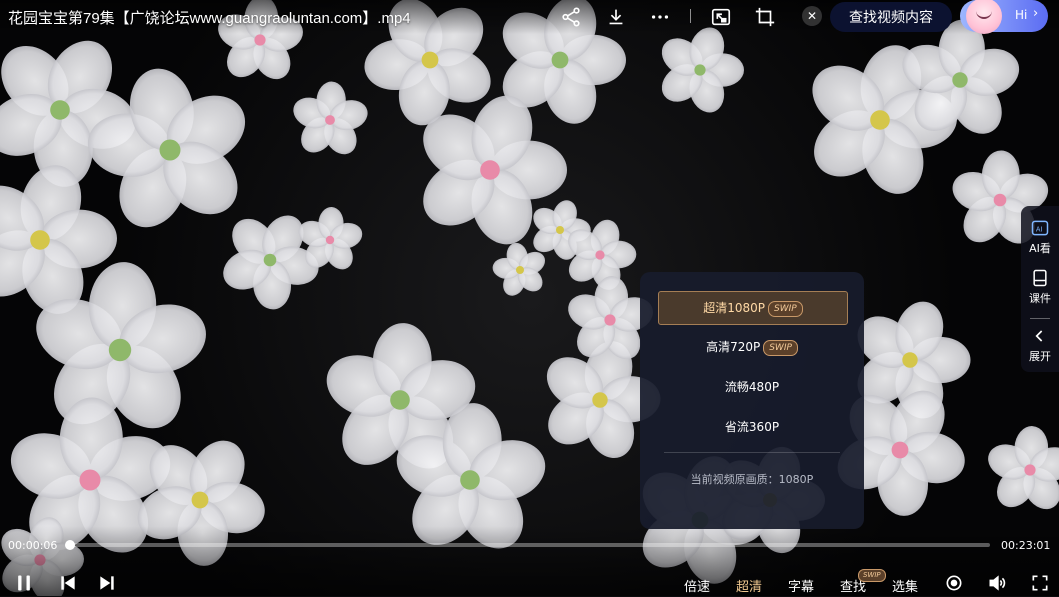  I want to click on side-item-label: AI看, so click(1040, 248).